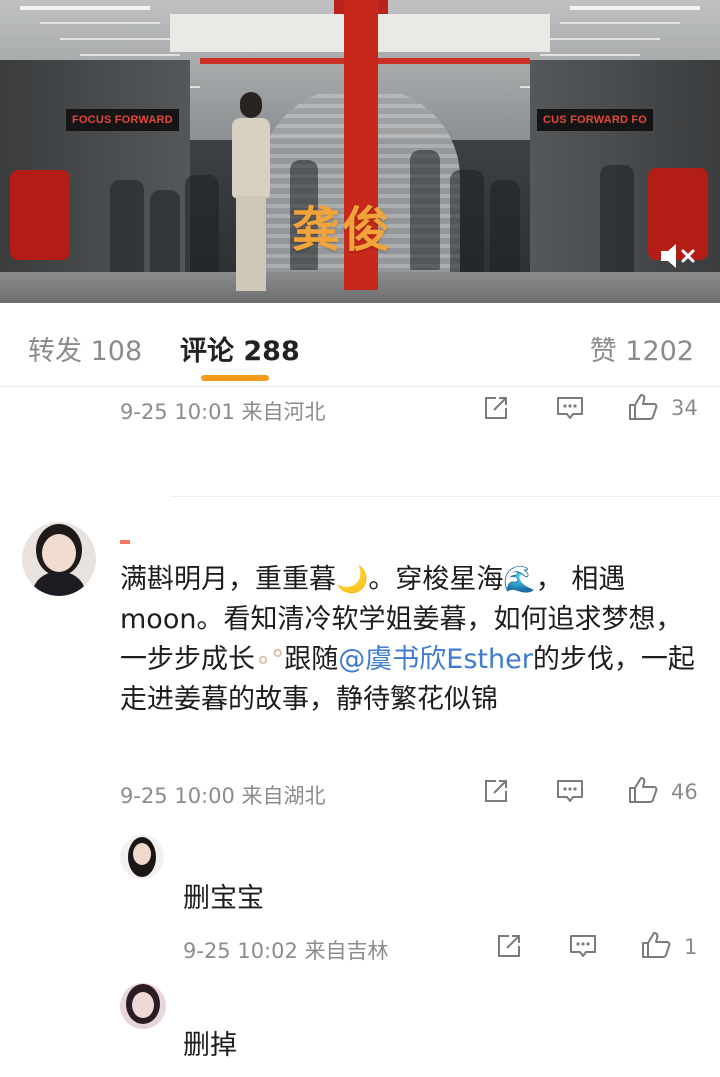 Image resolution: width=720 pixels, height=1077 pixels. I want to click on reply-username: 删掉, so click(210, 1042).